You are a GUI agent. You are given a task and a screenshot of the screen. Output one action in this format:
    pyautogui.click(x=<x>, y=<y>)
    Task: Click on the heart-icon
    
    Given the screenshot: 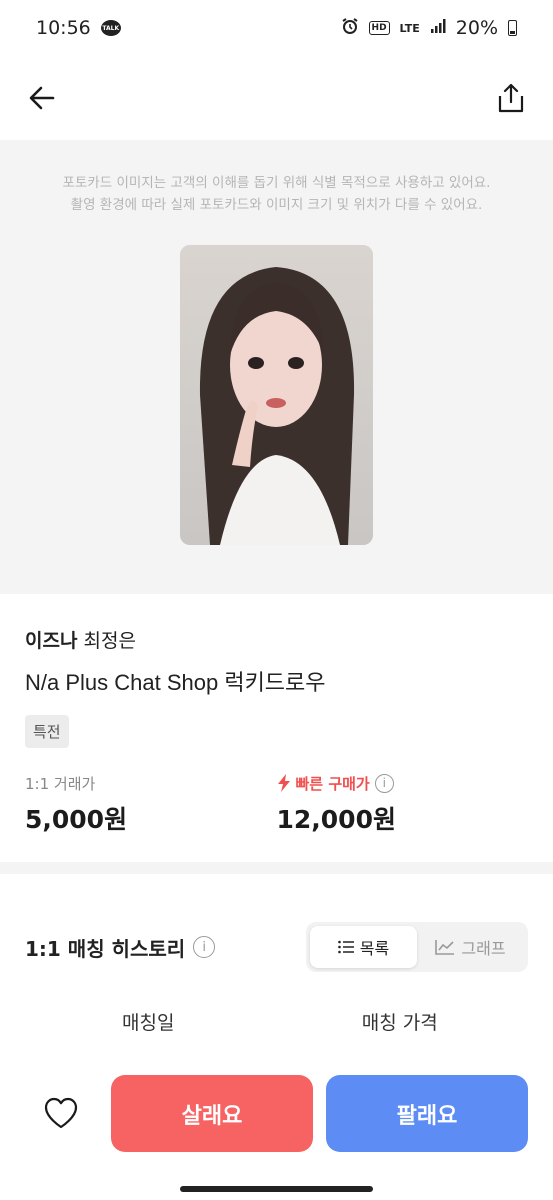 What is the action you would take?
    pyautogui.click(x=61, y=1113)
    